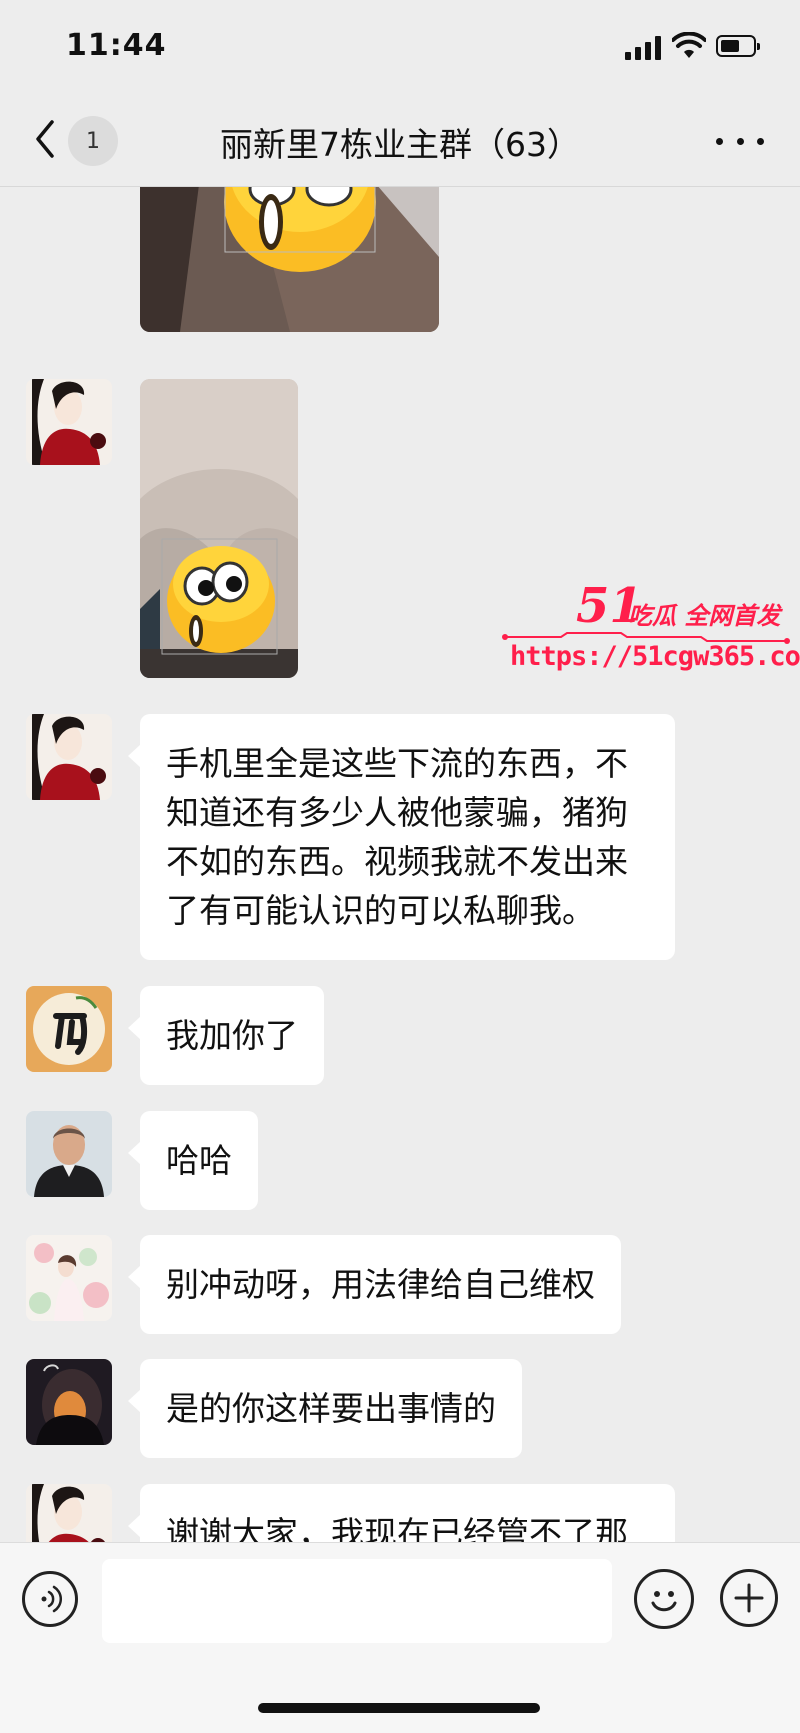 The height and width of the screenshot is (1733, 800). I want to click on message-text: 别冲动呀，用法律给自己维权, so click(380, 1284).